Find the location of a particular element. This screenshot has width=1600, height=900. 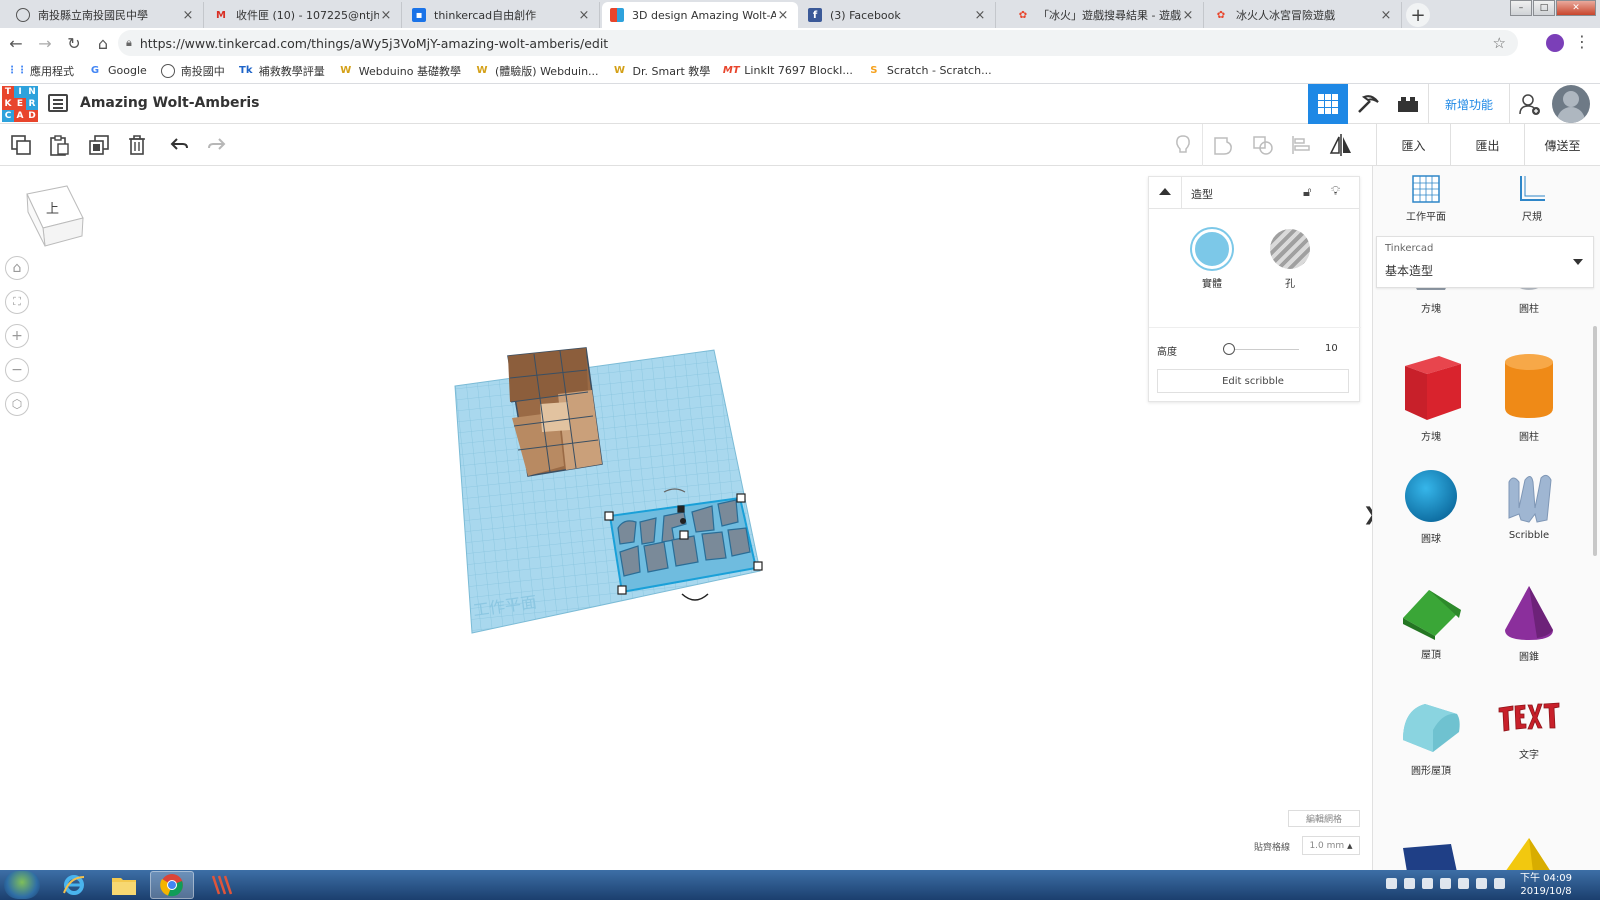

prism-icon is located at coordinates (1431, 856).